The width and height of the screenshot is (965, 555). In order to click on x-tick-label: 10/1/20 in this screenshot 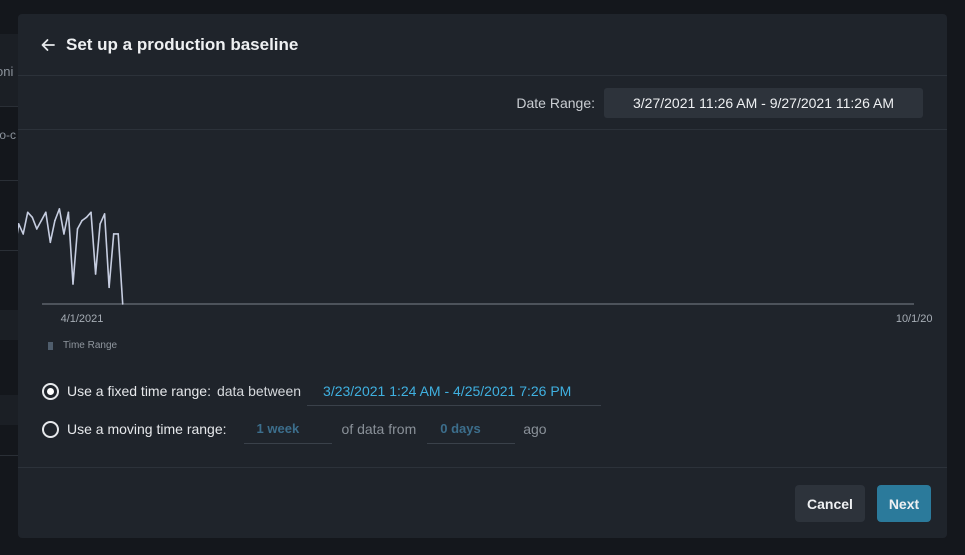, I will do `click(914, 319)`.